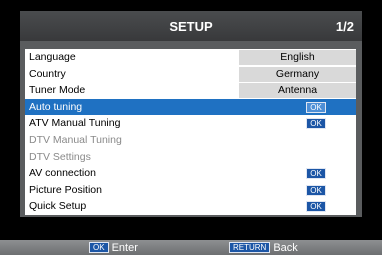 The image size is (382, 255). Describe the element at coordinates (344, 26) in the screenshot. I see `page-indicator: 1/2` at that location.